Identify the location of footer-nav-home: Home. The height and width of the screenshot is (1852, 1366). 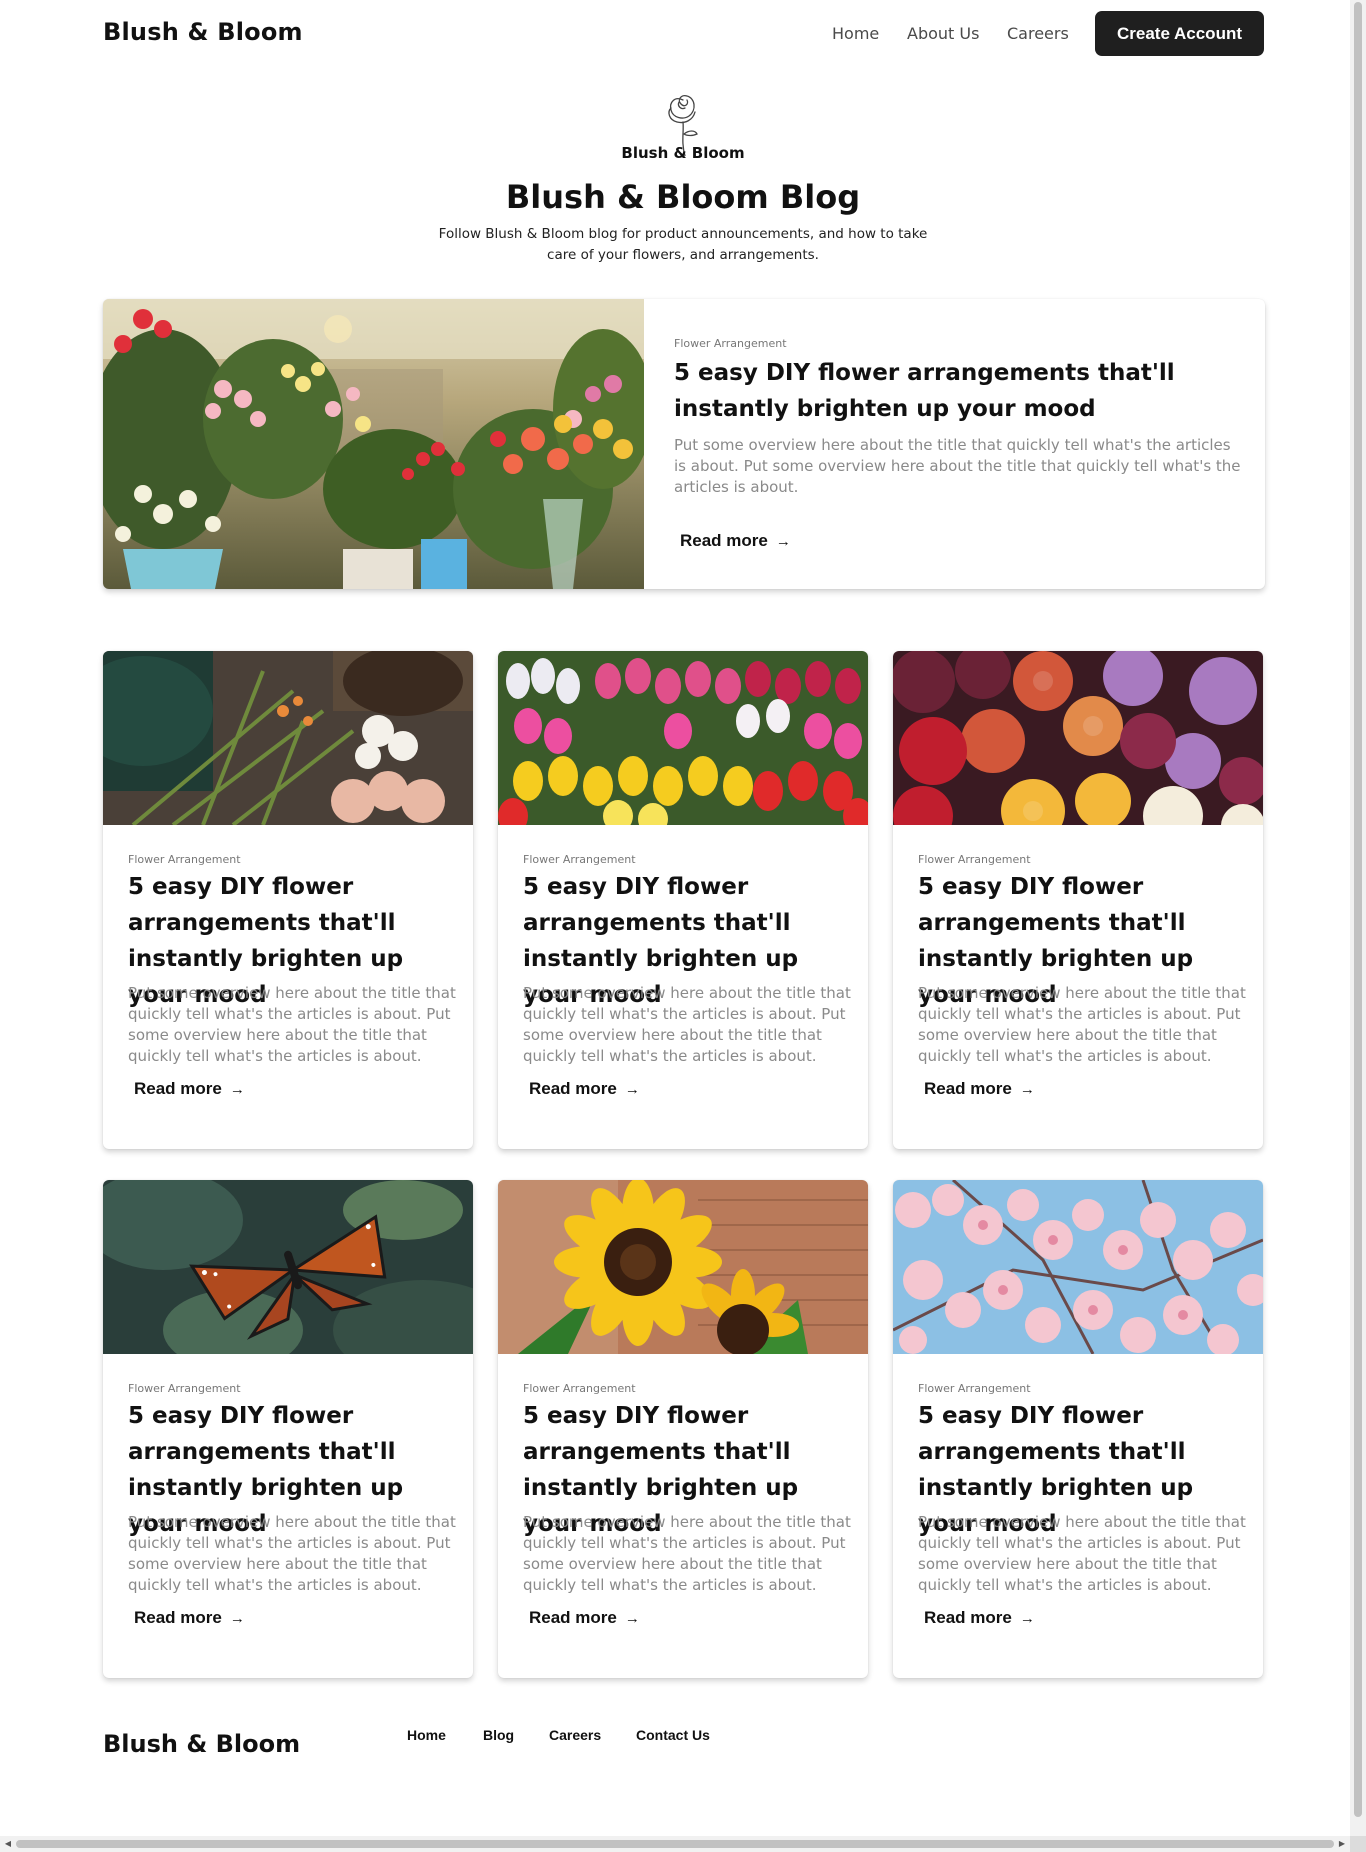
(426, 1735).